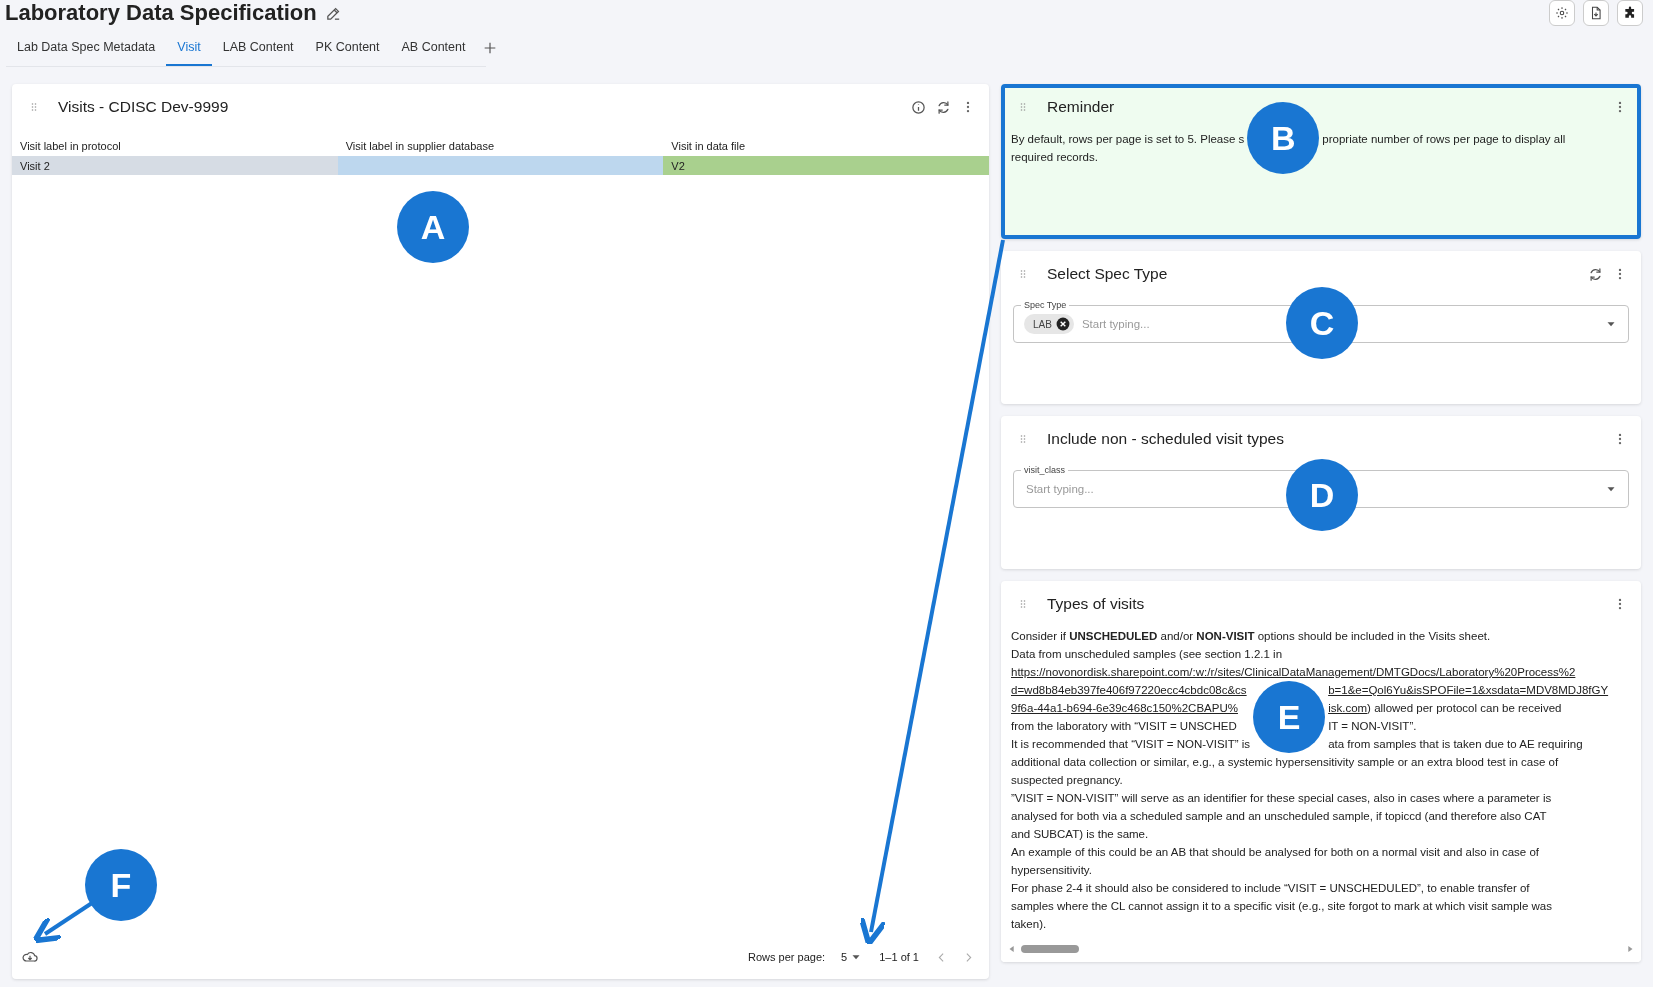 This screenshot has height=987, width=1653. What do you see at coordinates (1067, 780) in the screenshot?
I see `text-line: suspected pregnancy.` at bounding box center [1067, 780].